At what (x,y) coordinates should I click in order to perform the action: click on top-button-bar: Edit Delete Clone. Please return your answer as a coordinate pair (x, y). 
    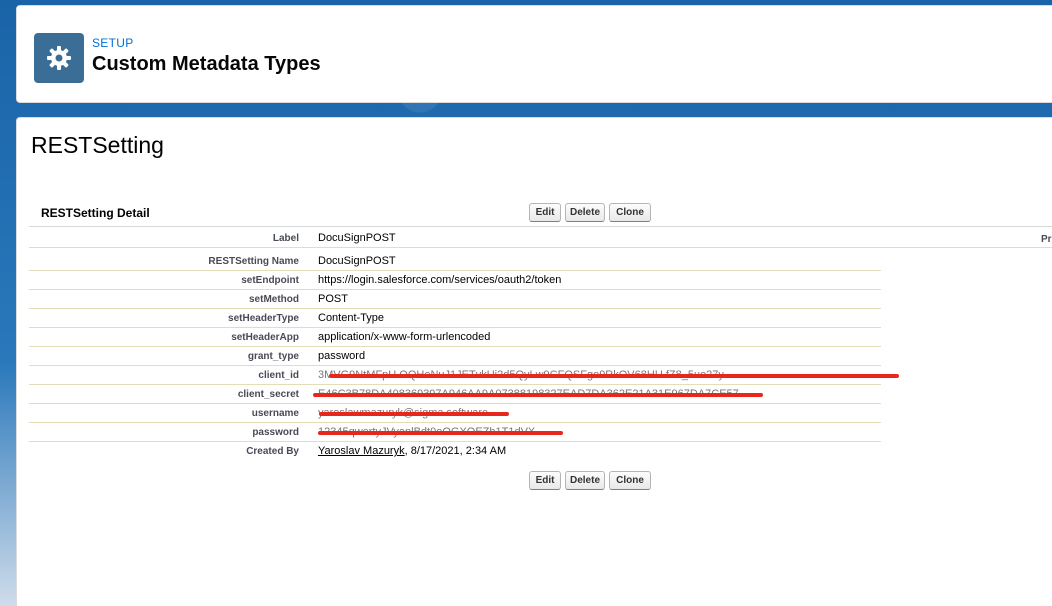
    Looking at the image, I should click on (590, 212).